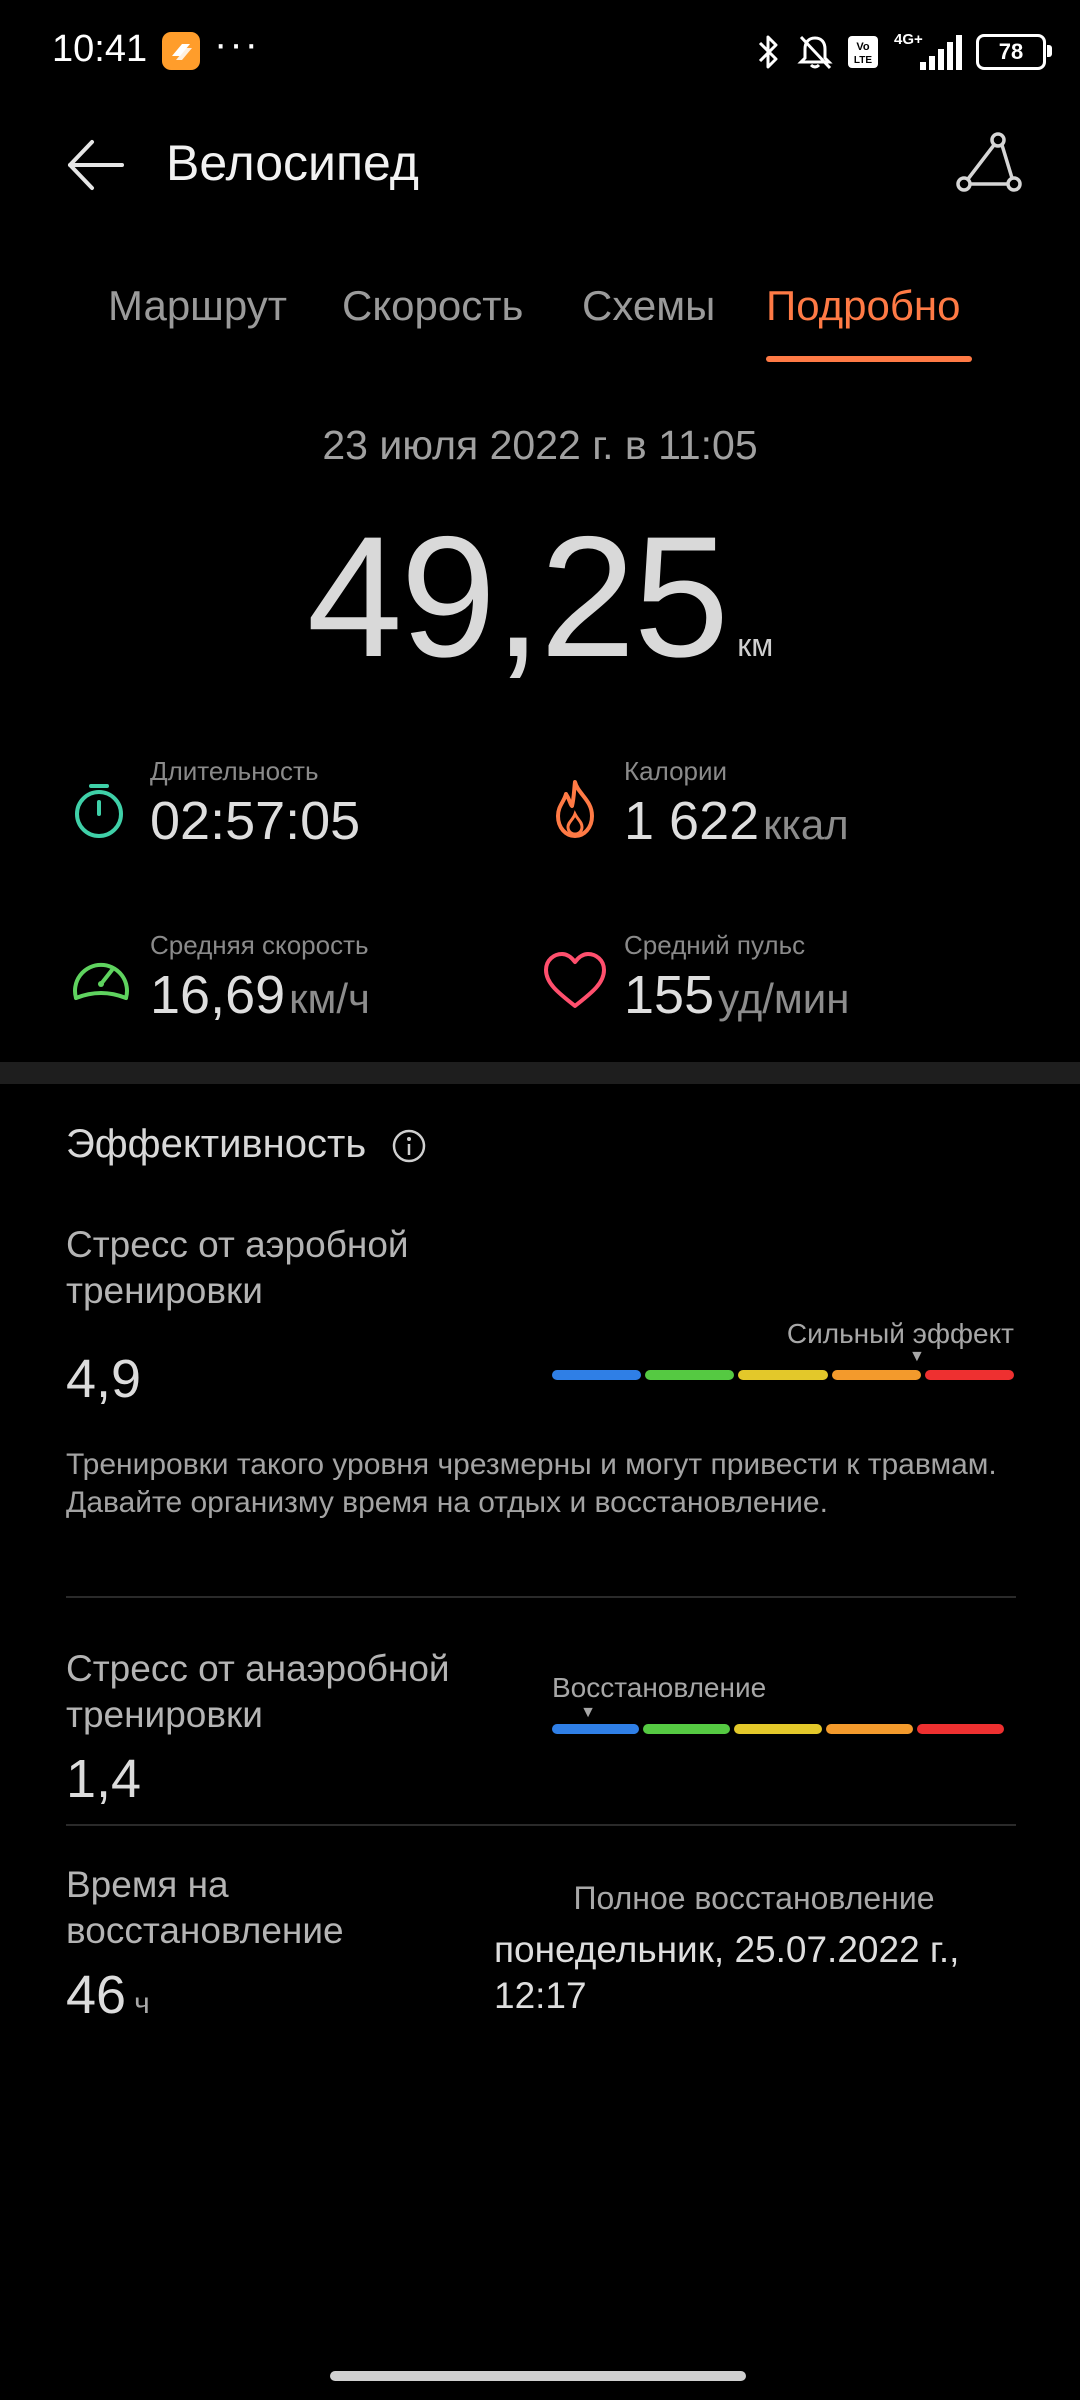 Image resolution: width=1080 pixels, height=2400 pixels. Describe the element at coordinates (409, 1146) in the screenshot. I see `info-icon` at that location.